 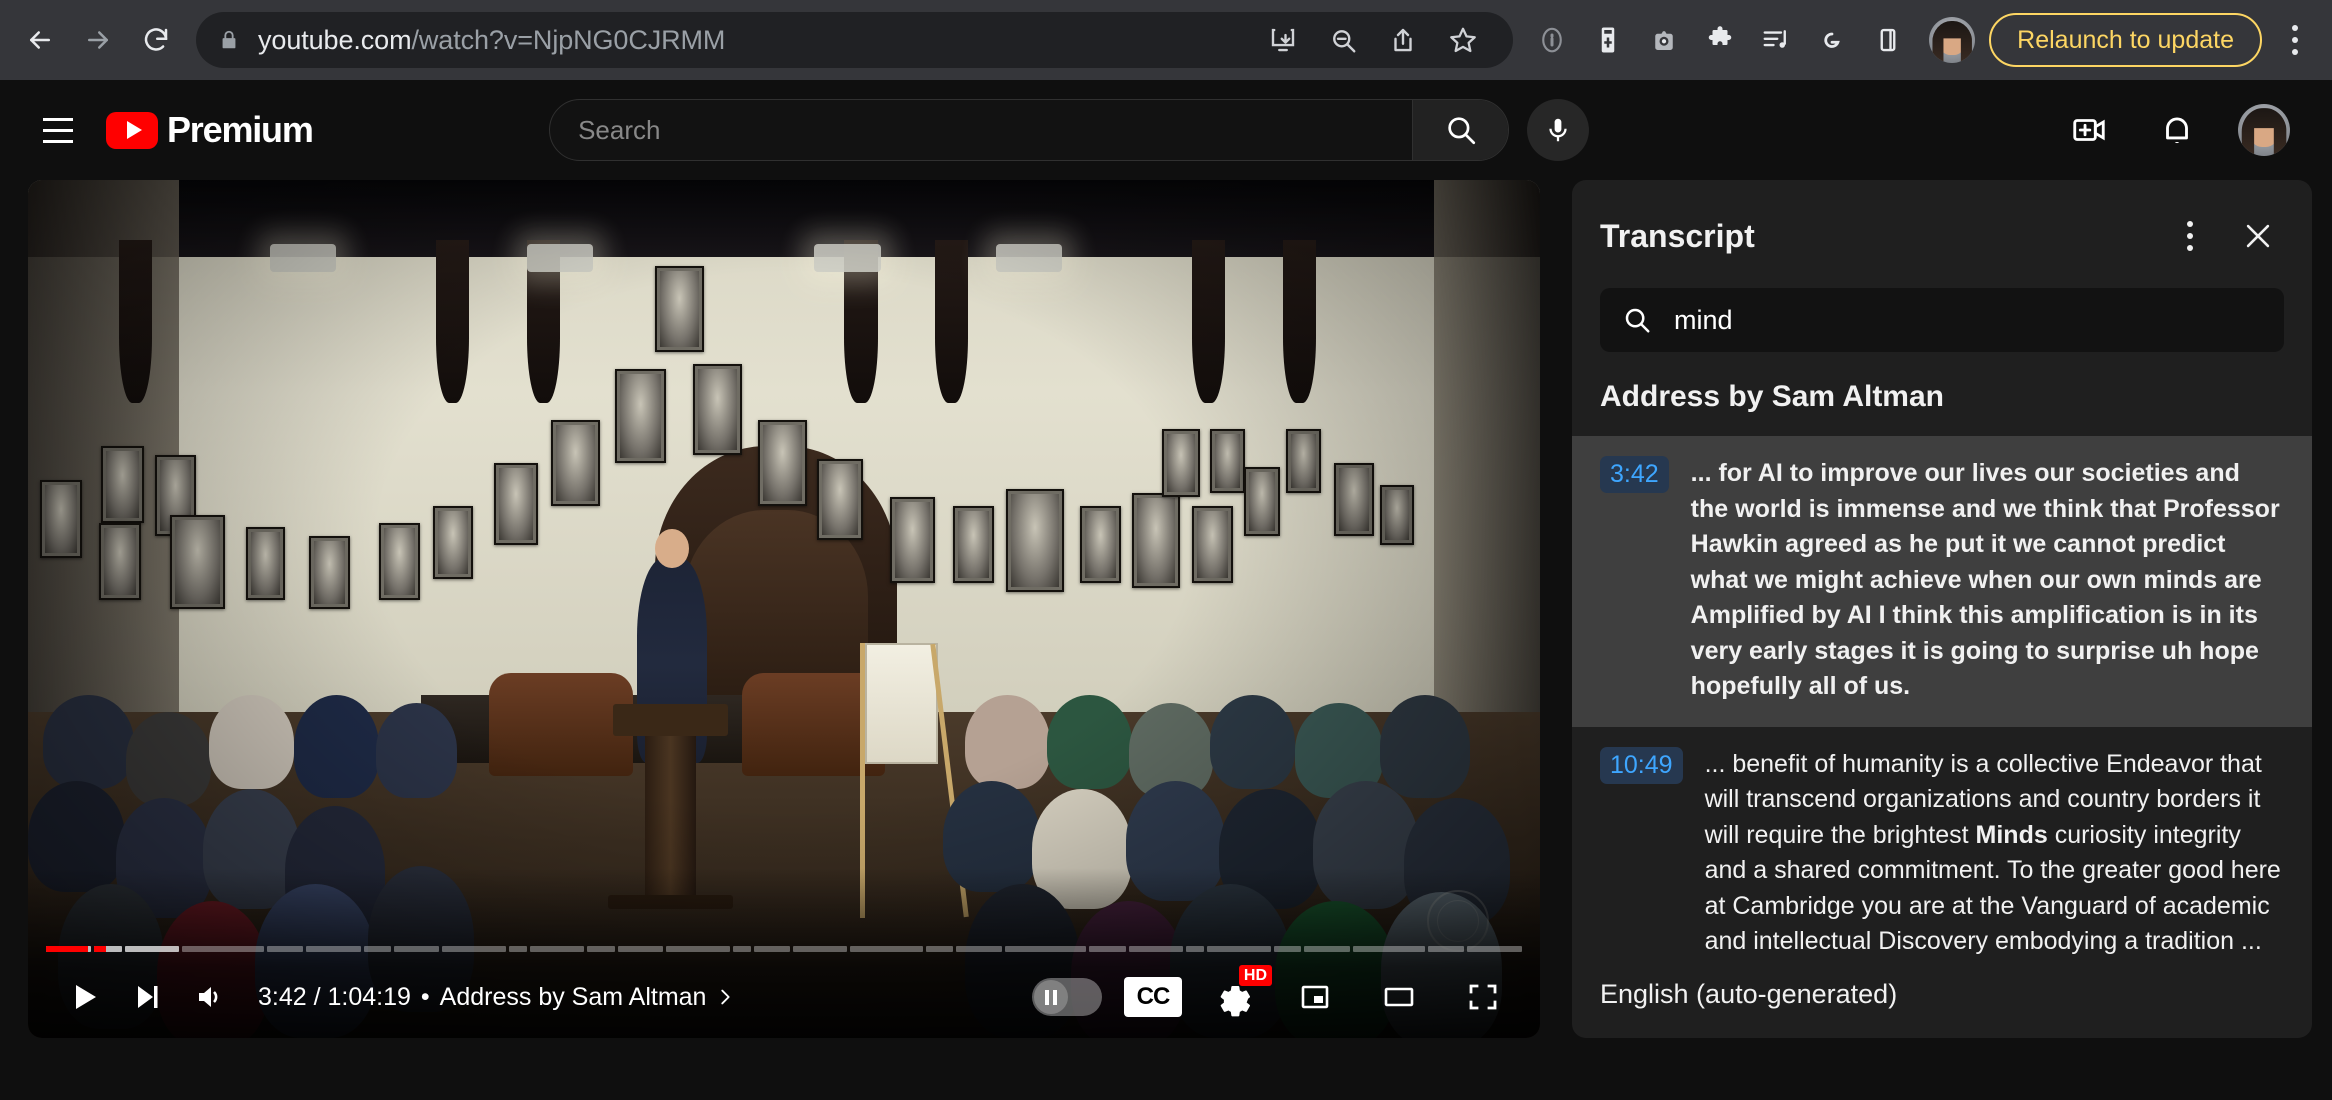 I want to click on forward-button, so click(x=98, y=40).